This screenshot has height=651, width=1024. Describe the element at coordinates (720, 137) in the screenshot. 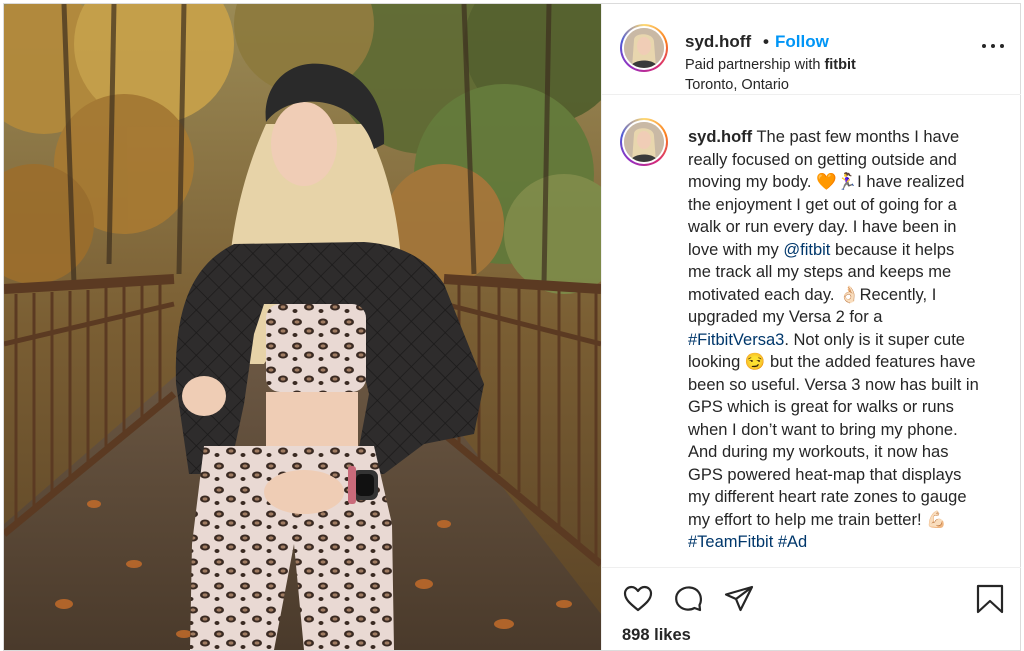

I see `caption-username: syd.hoff` at that location.